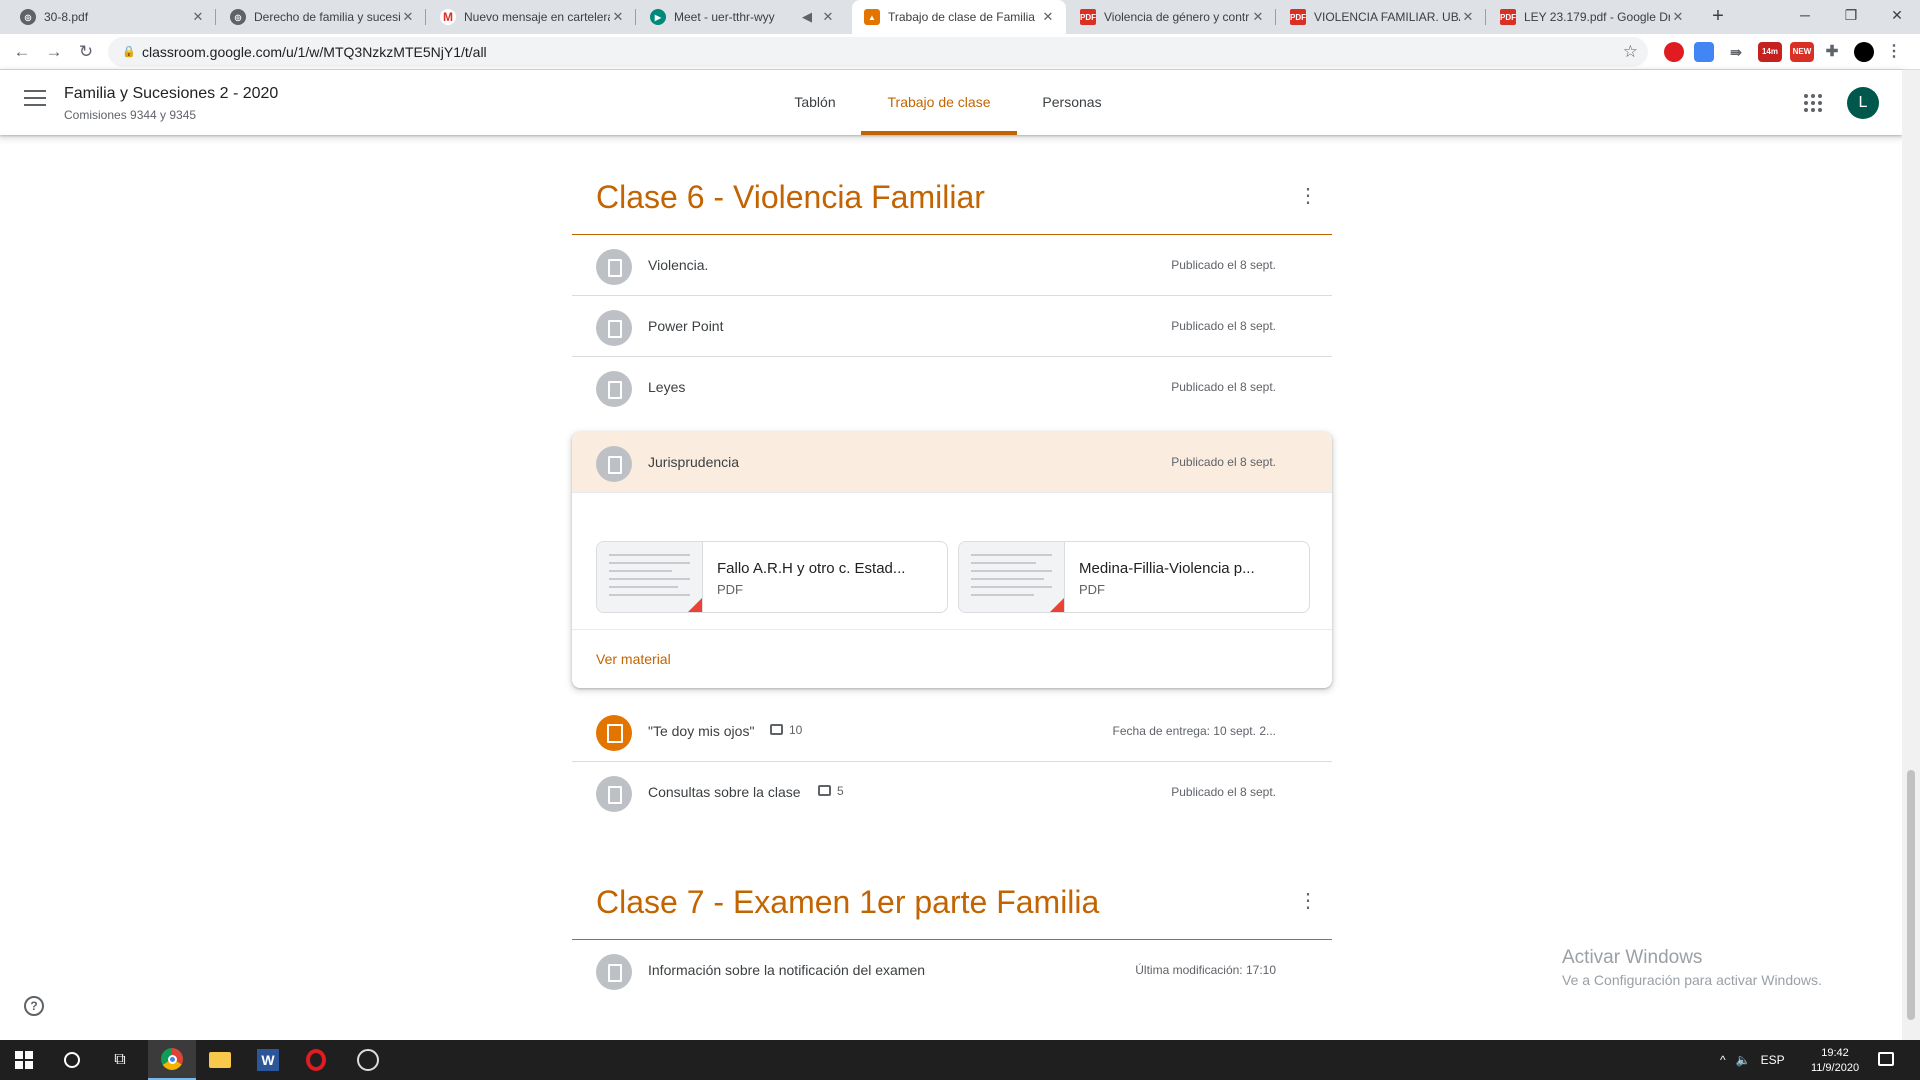  I want to click on browser-tab-active: ▲ Trabajo de clase de Familia ✕, so click(959, 17).